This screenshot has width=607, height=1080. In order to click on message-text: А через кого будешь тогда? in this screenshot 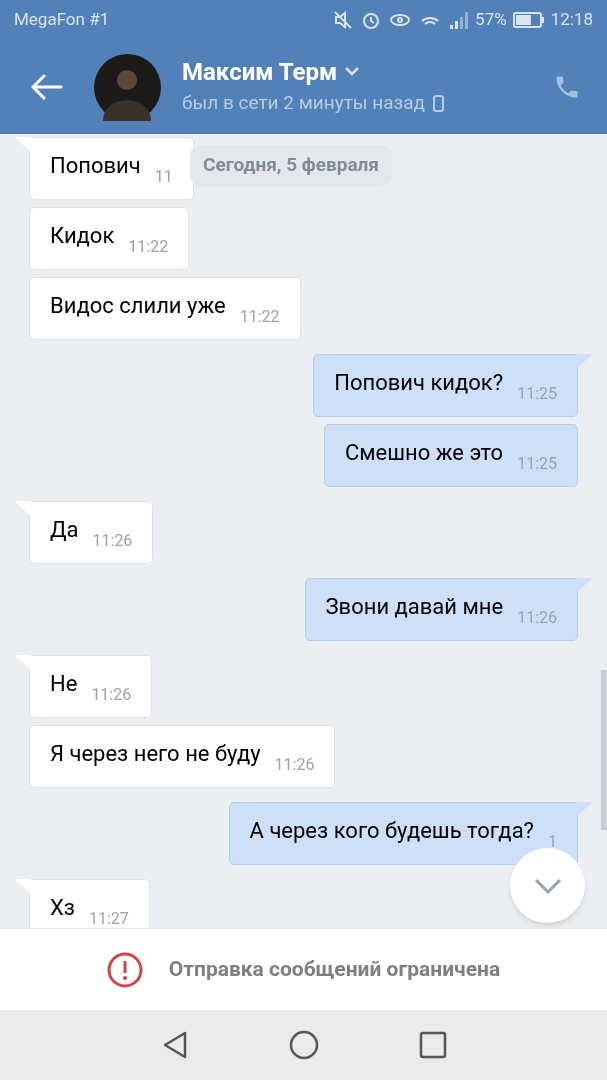, I will do `click(391, 831)`.